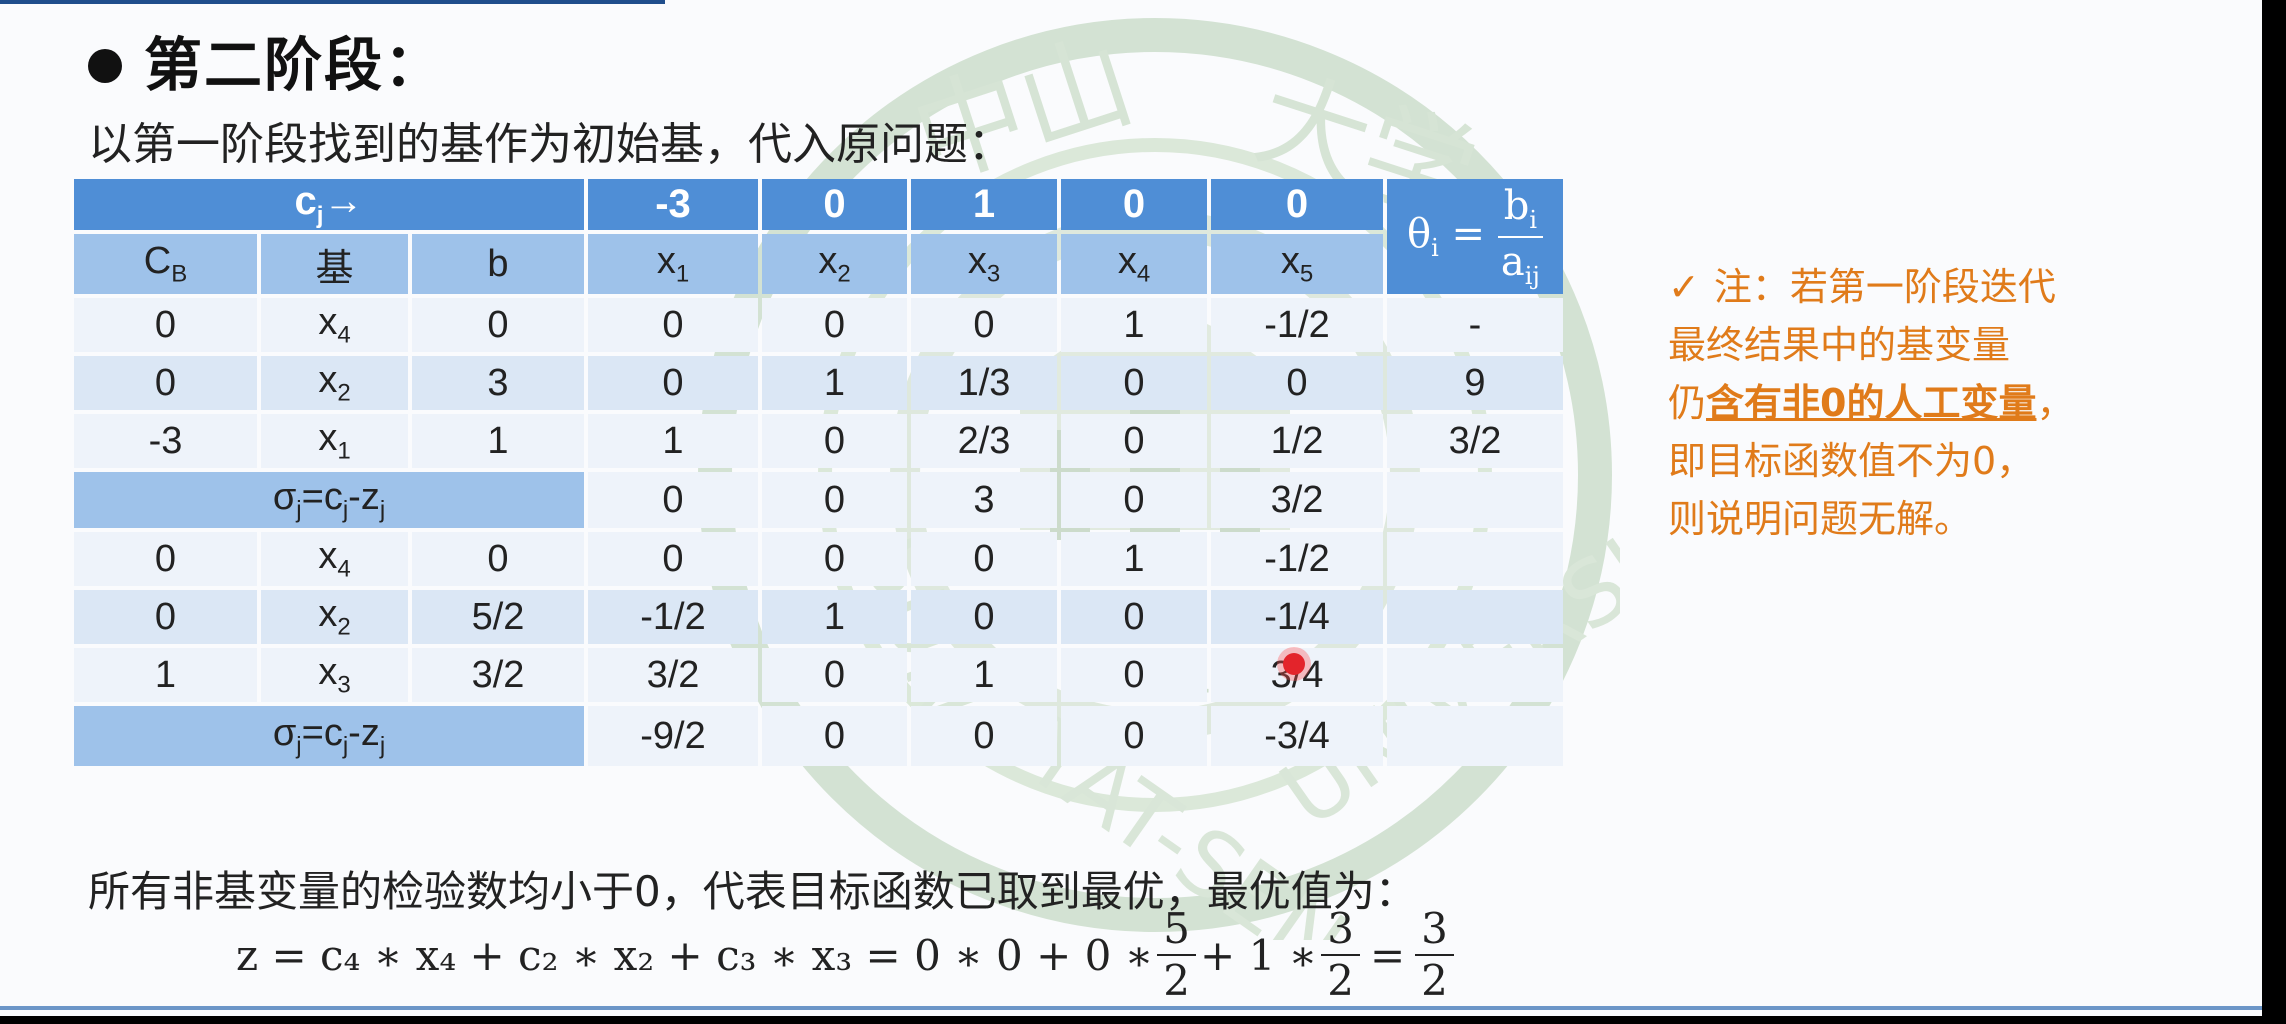 Image resolution: width=2286 pixels, height=1024 pixels. Describe the element at coordinates (984, 383) in the screenshot. I see `value-cell: 1/3` at that location.